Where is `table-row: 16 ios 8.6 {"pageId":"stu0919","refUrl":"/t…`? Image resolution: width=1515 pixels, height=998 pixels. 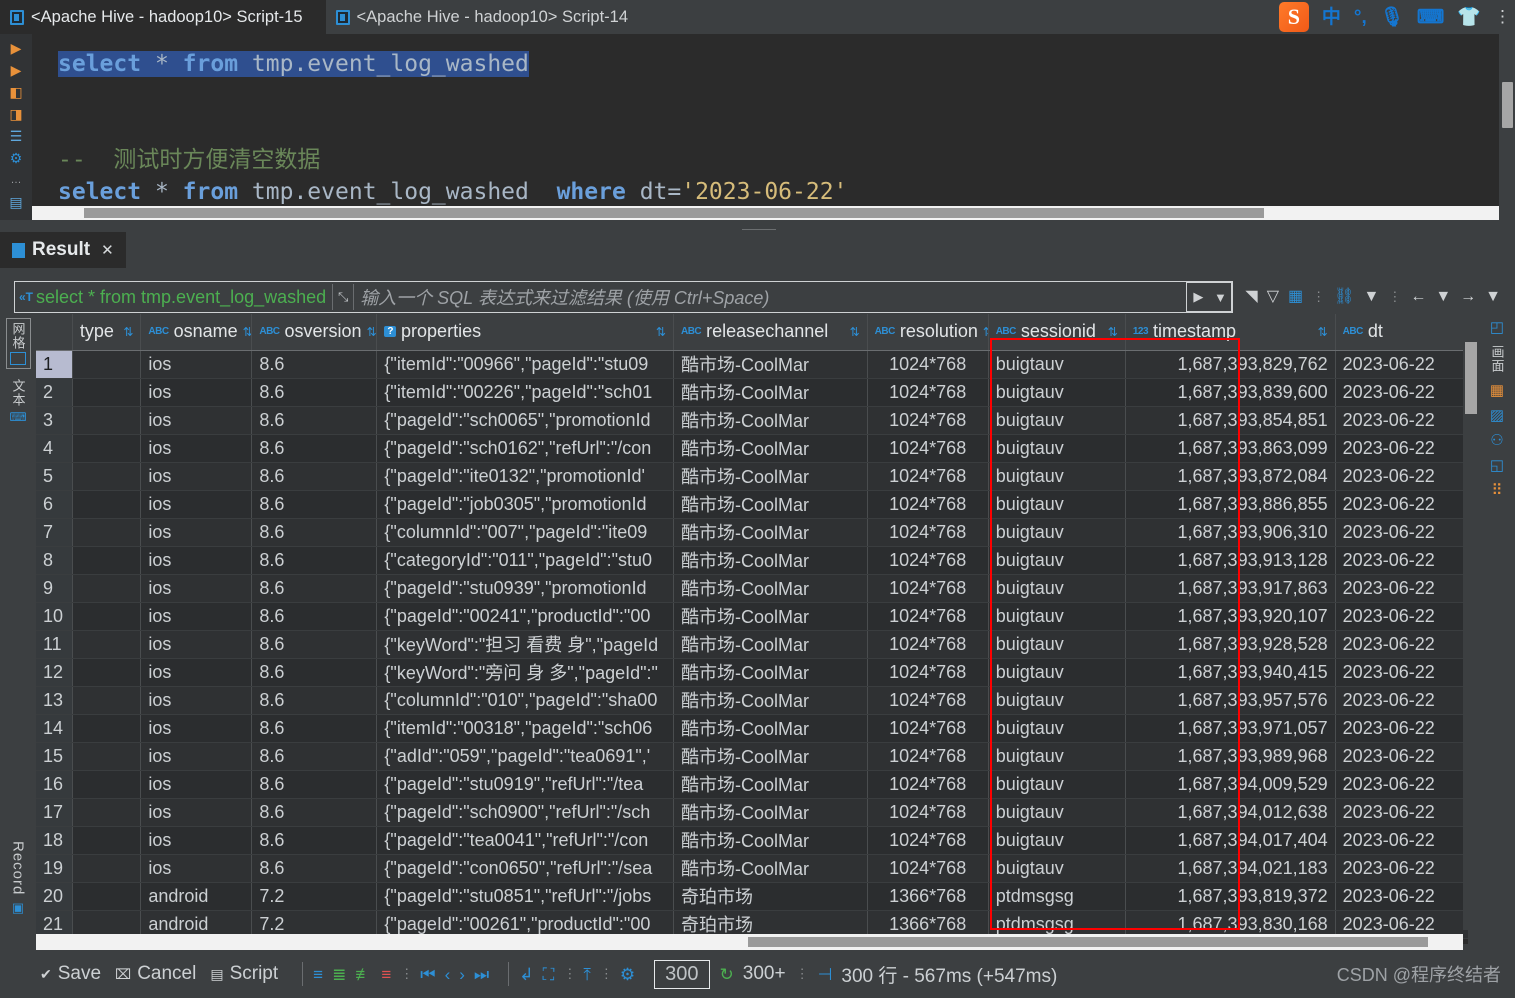
table-row: 16 ios 8.6 {"pageId":"stu0919","refUrl":"/t… is located at coordinates (752, 784).